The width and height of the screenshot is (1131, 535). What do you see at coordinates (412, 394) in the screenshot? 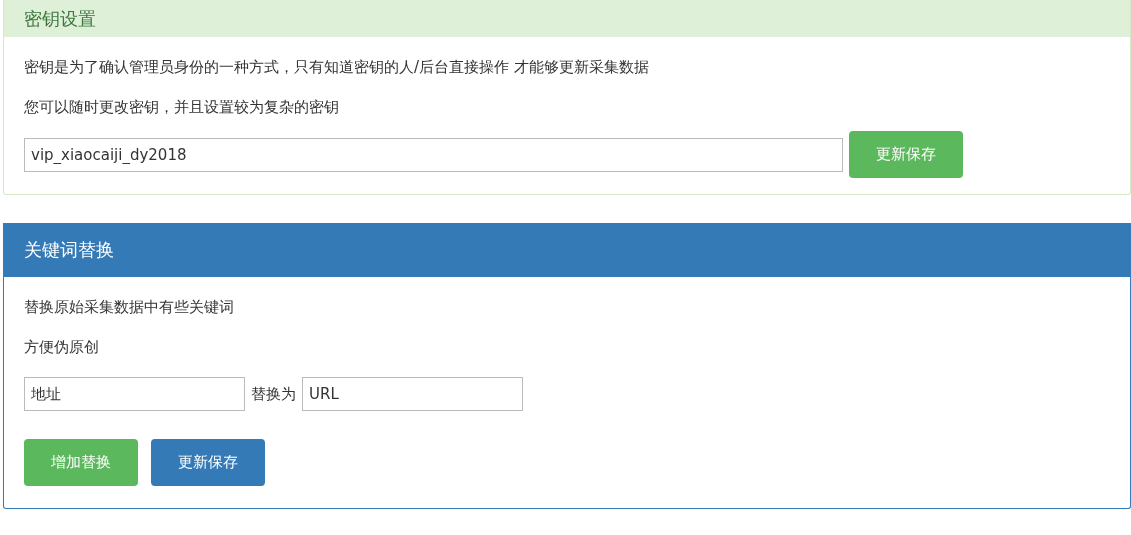
I see `text-field: URL` at bounding box center [412, 394].